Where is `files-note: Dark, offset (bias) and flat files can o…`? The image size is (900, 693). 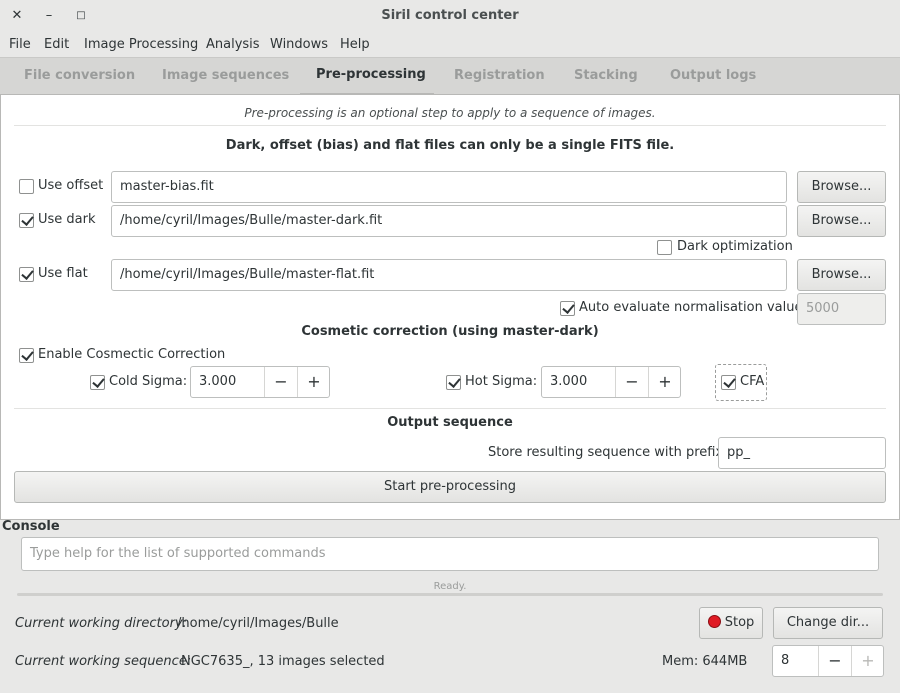
files-note: Dark, offset (bias) and flat files can o… is located at coordinates (450, 145).